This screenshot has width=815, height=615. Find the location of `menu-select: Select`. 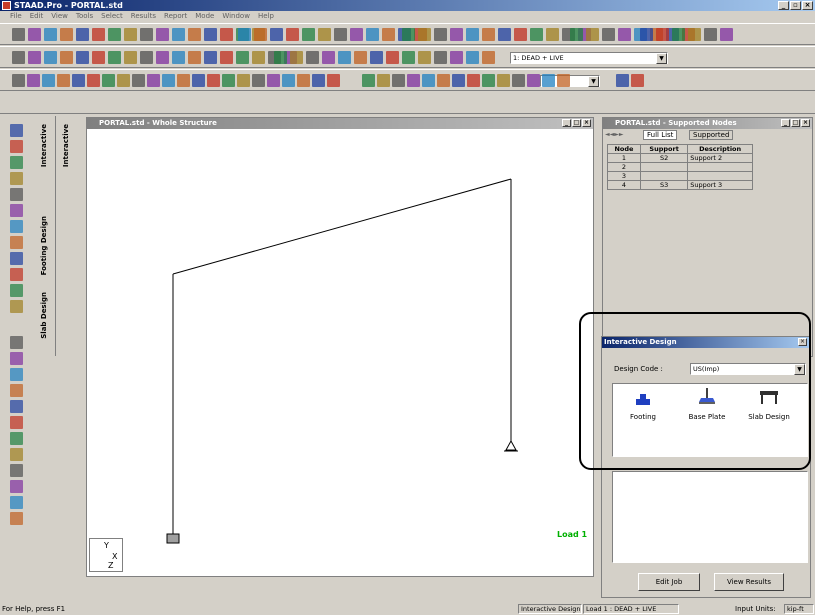

menu-select: Select is located at coordinates (112, 16).